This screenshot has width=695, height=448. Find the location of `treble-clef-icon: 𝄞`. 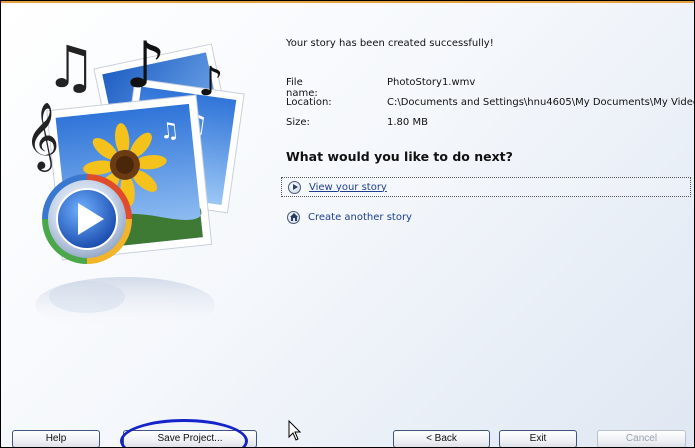

treble-clef-icon: 𝄞 is located at coordinates (42, 136).